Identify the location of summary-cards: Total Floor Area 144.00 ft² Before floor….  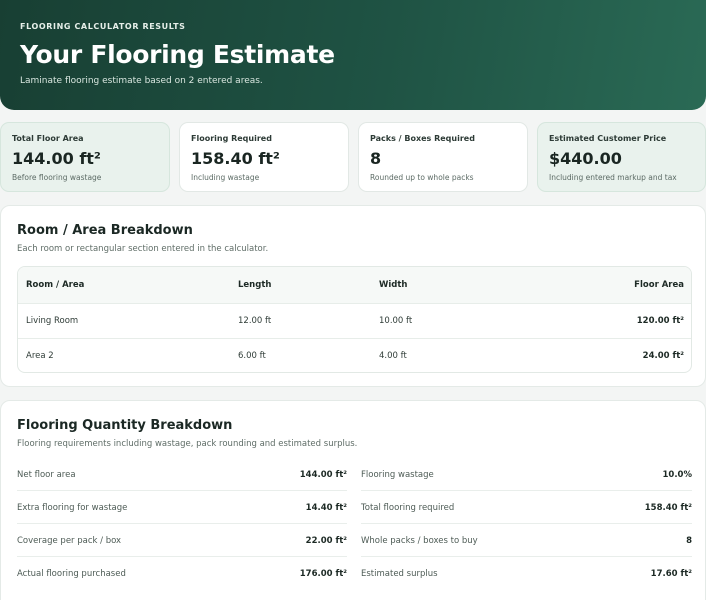
(353, 157).